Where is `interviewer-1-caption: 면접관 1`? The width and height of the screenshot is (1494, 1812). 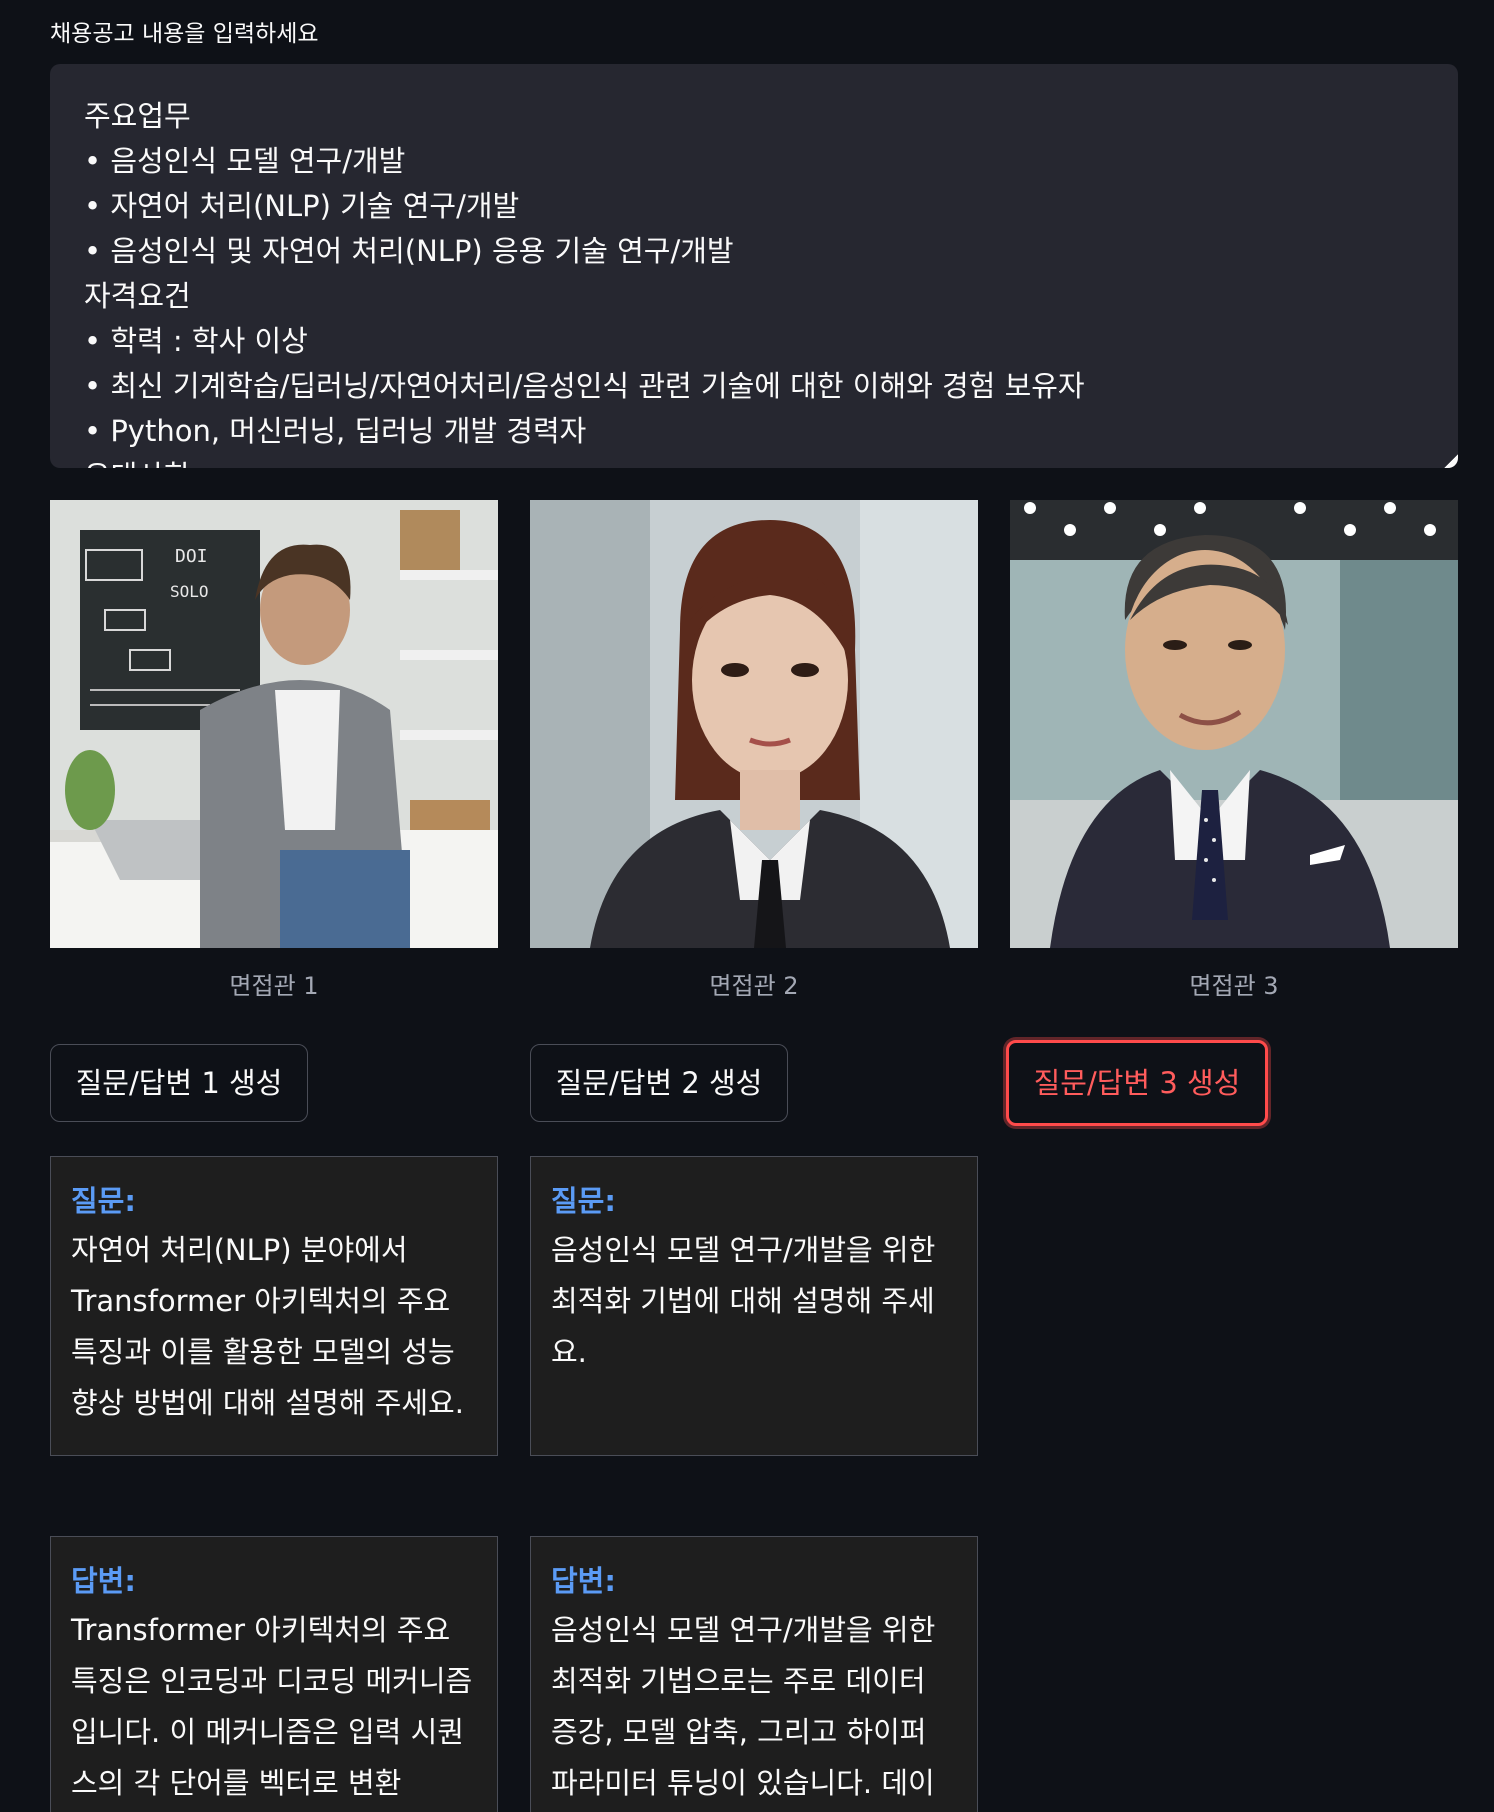
interviewer-1-caption: 면접관 1 is located at coordinates (274, 986).